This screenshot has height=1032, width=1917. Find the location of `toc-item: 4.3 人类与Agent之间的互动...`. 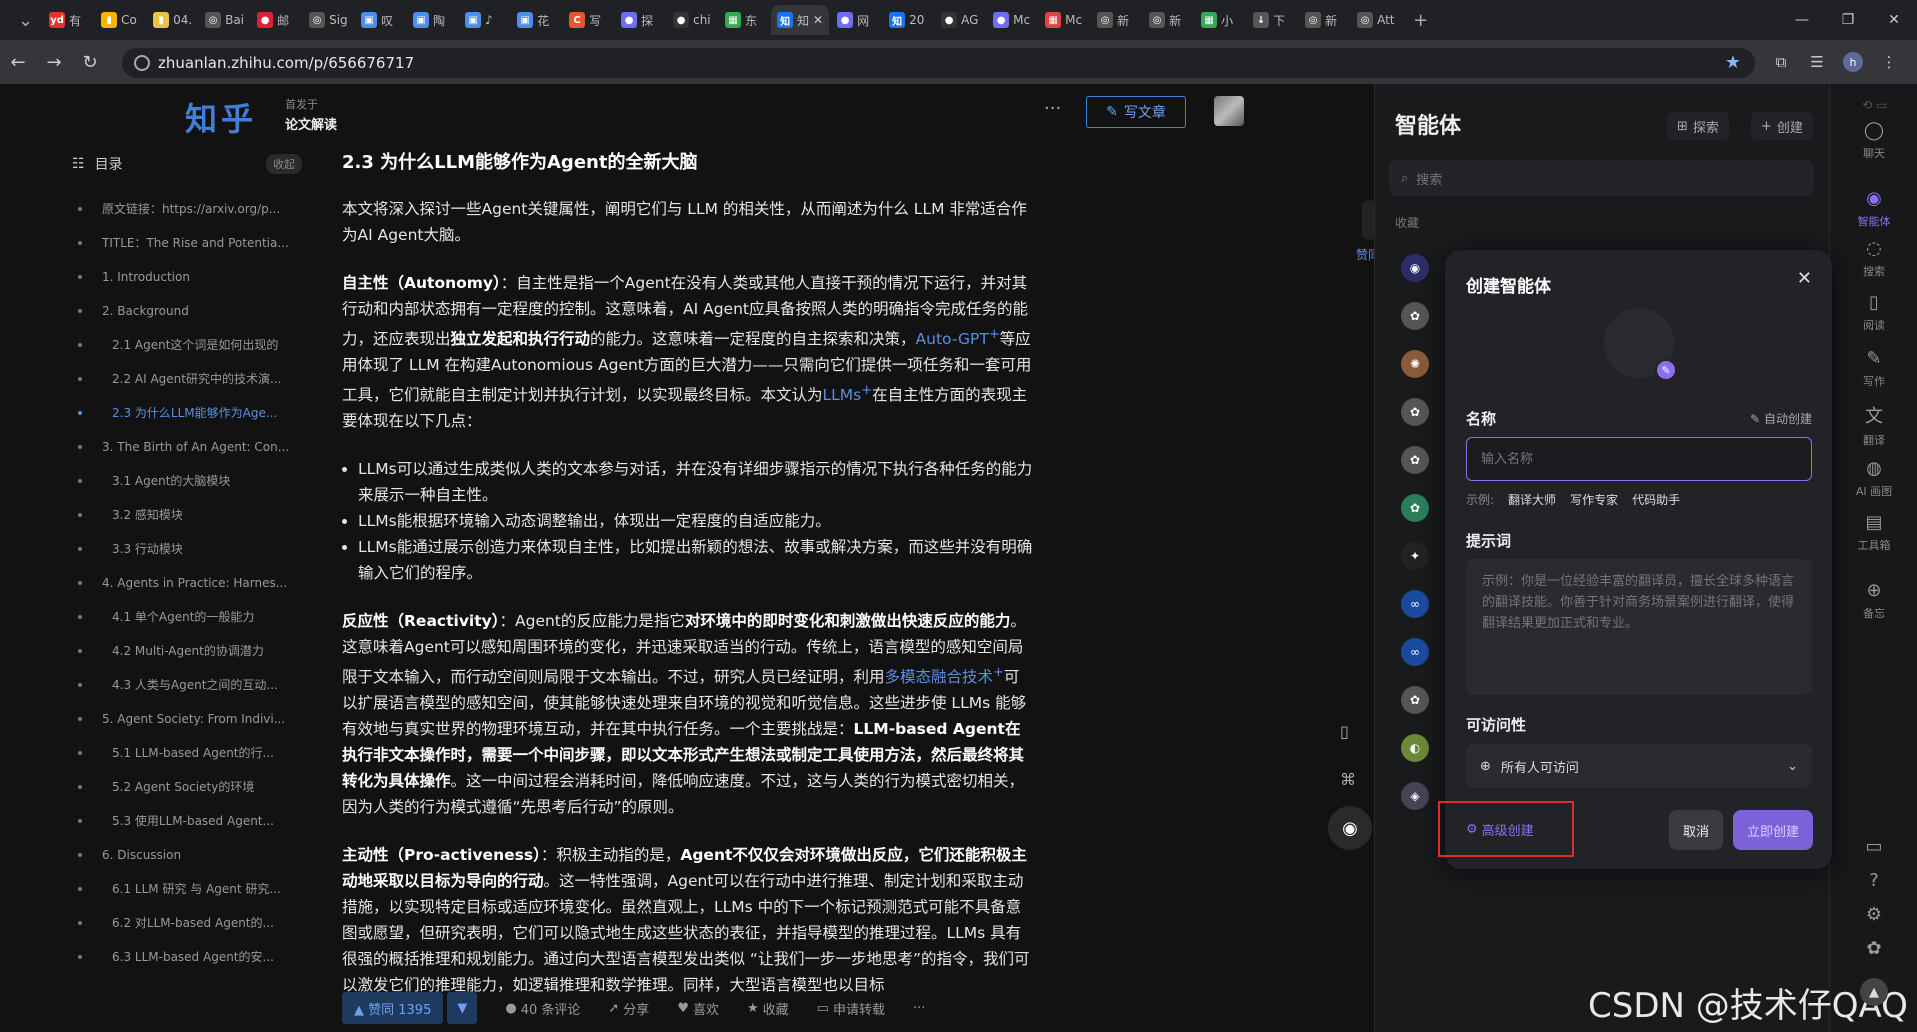

toc-item: 4.3 人类与Agent之间的互动... is located at coordinates (187, 685).